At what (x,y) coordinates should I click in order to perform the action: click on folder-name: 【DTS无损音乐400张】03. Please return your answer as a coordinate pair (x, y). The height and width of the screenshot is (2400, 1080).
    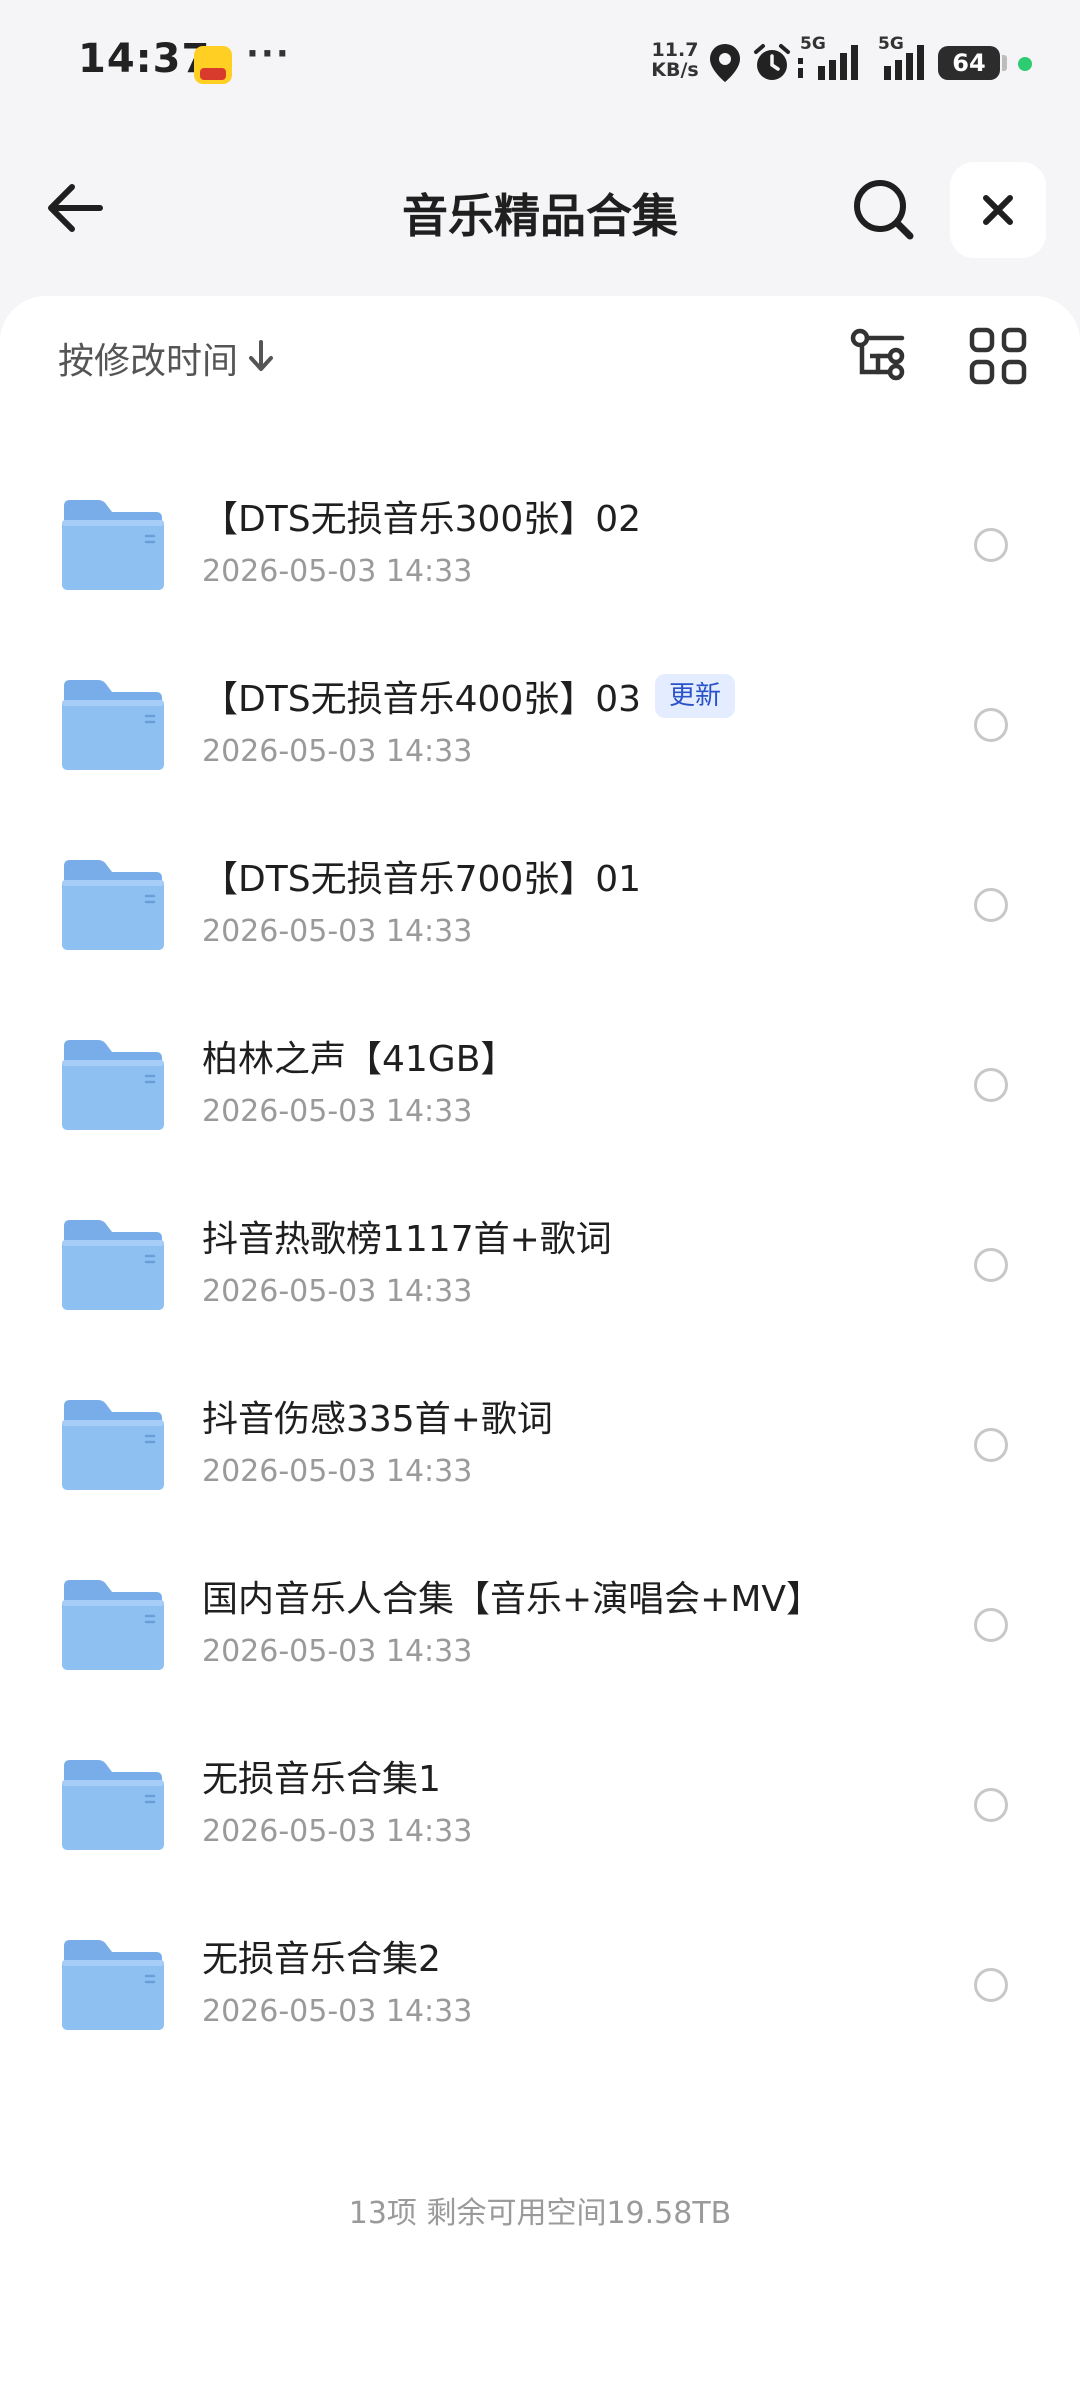
    Looking at the image, I should click on (422, 699).